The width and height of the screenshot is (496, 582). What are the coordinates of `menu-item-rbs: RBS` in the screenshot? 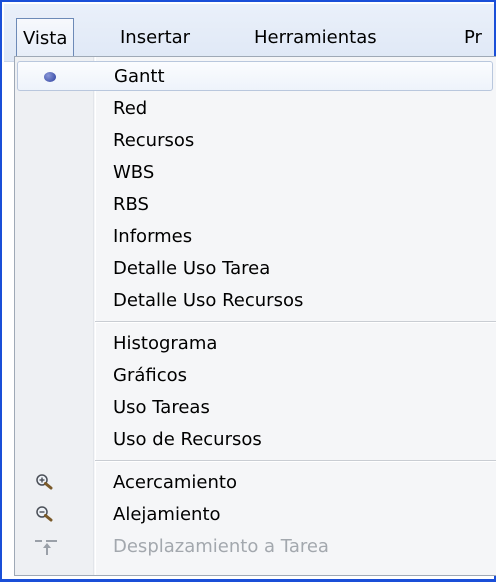 It's located at (255, 205).